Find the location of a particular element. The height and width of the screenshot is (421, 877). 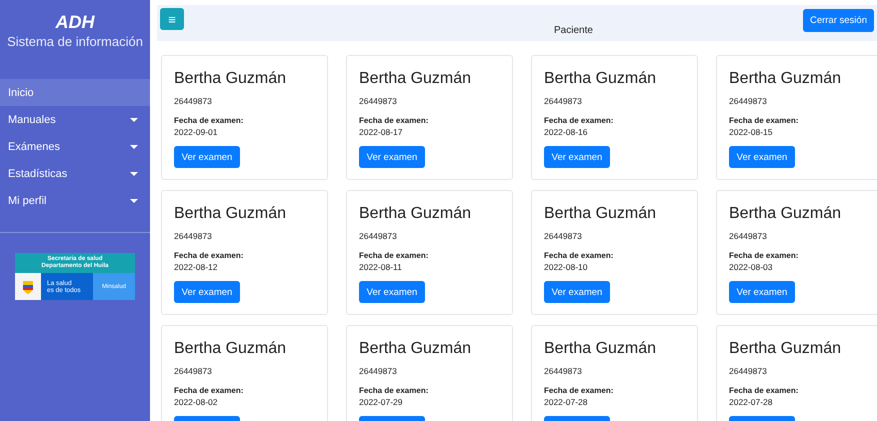

brand-title: ADH is located at coordinates (75, 22).